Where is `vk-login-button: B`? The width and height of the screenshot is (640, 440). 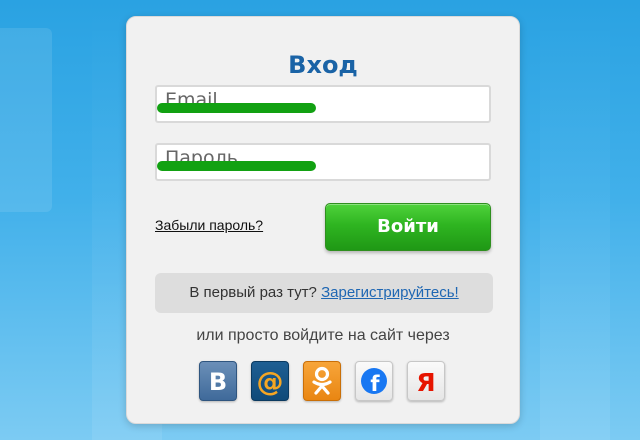
vk-login-button: B is located at coordinates (218, 381).